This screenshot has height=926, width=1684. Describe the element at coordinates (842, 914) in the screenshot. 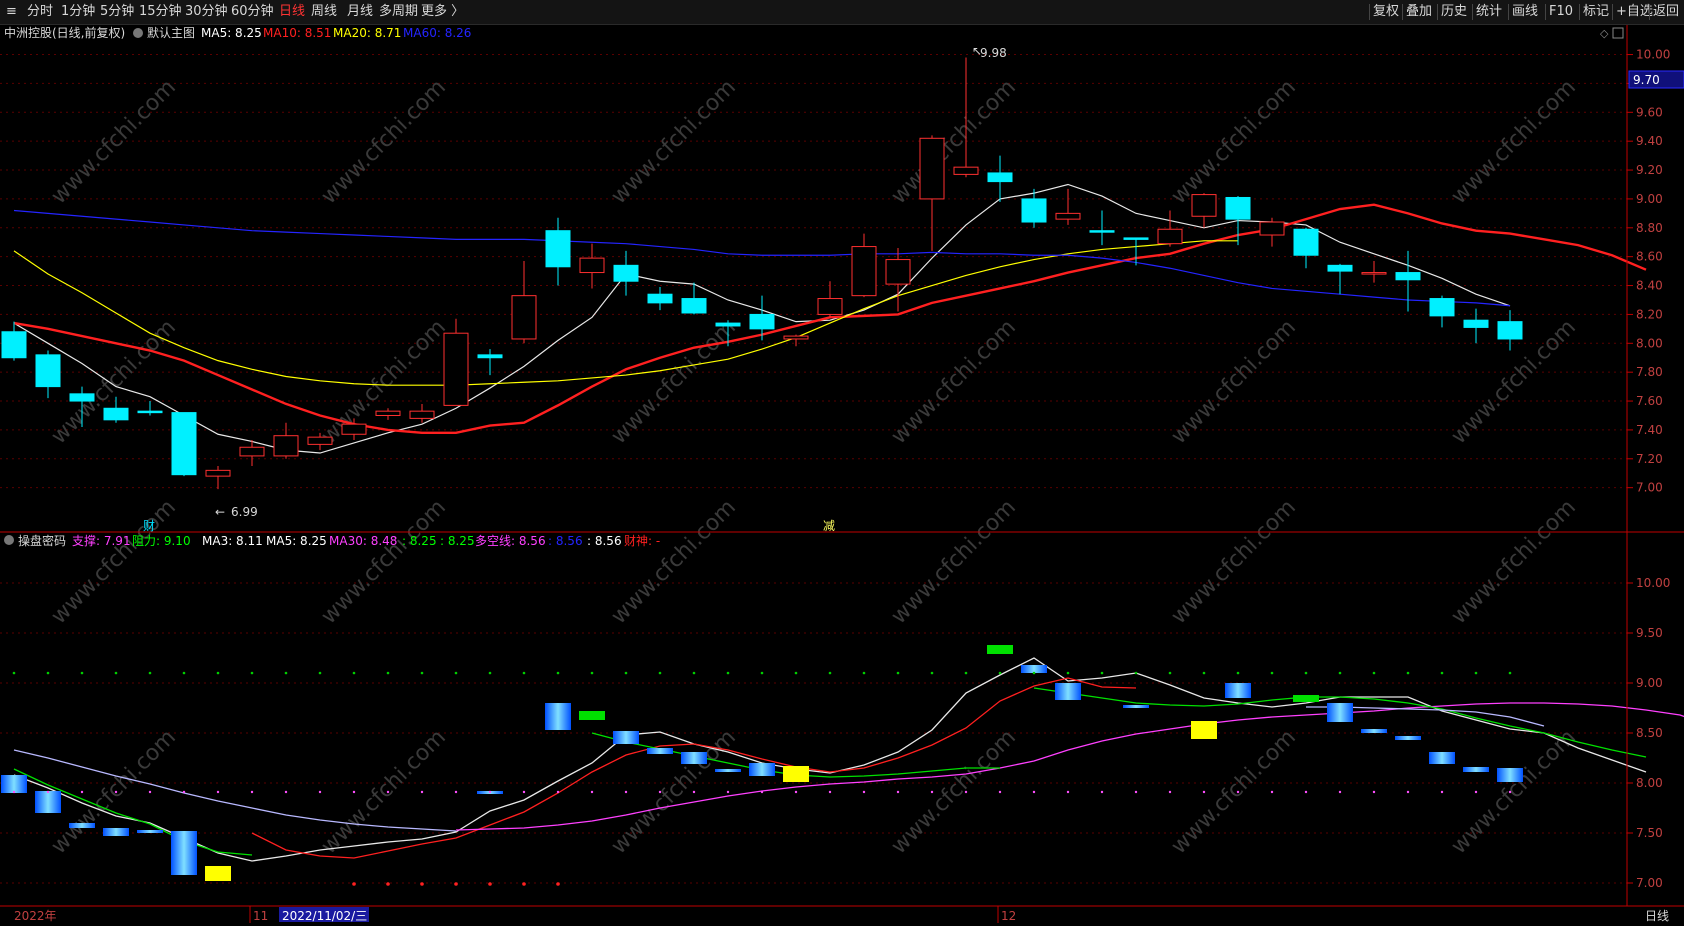

I see `date-axis: 2022年 11 2022/11/02/三 12 日线` at that location.